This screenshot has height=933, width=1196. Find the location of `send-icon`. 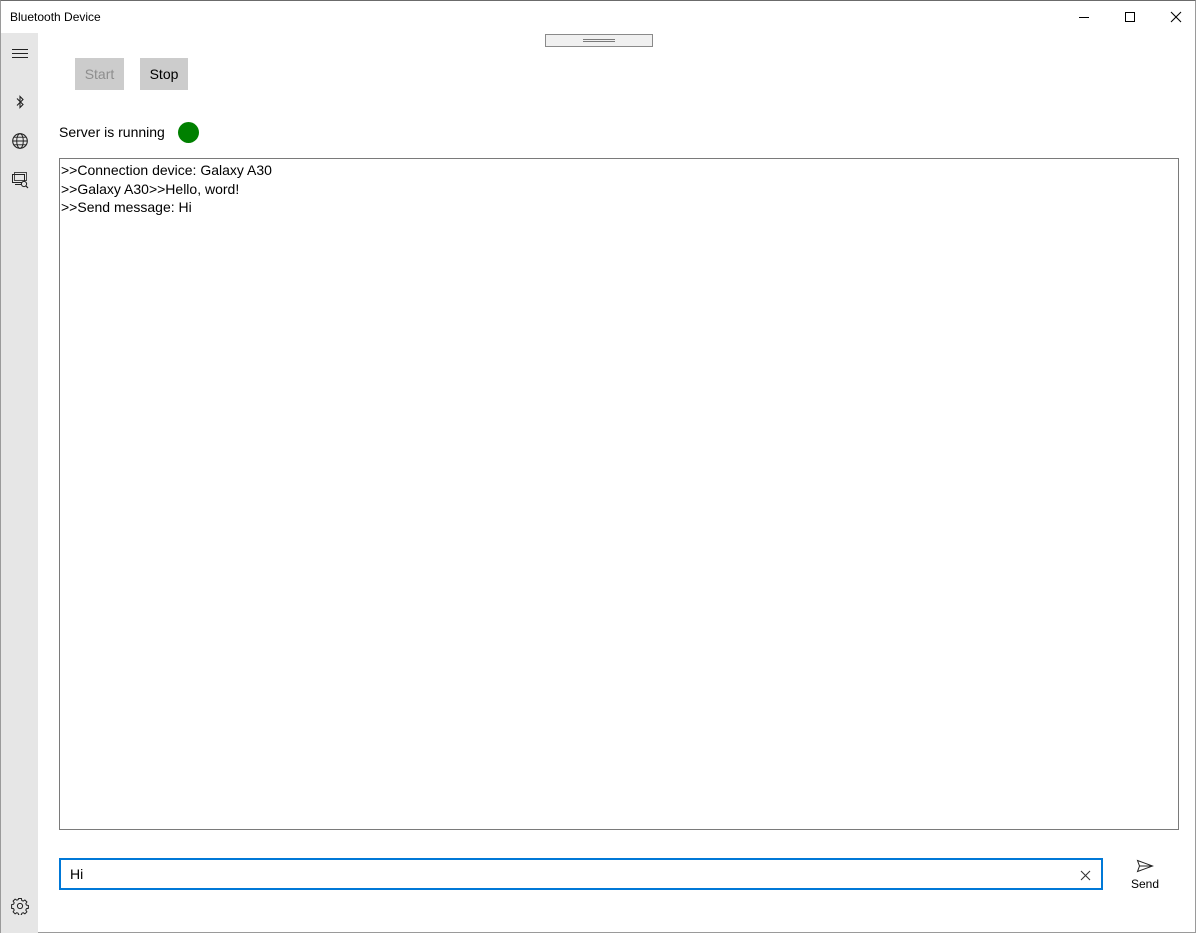

send-icon is located at coordinates (1145, 866).